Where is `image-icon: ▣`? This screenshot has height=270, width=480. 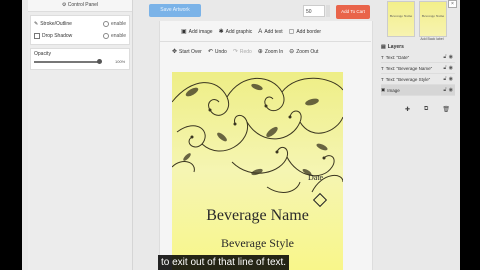 image-icon: ▣ is located at coordinates (184, 32).